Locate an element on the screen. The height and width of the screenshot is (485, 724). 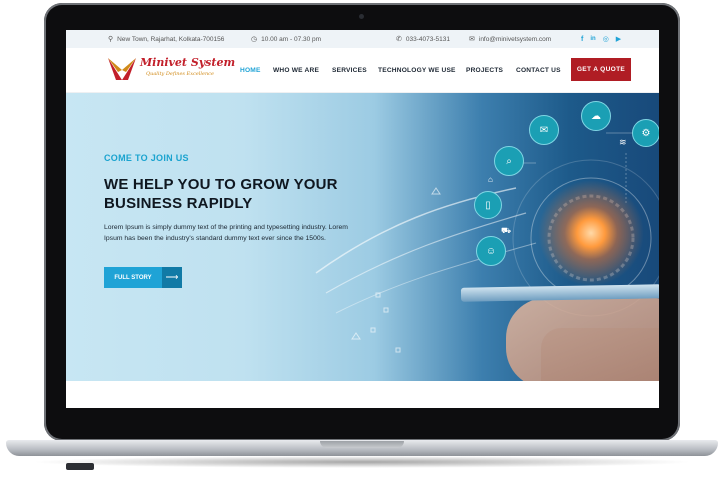
laptop-notch is located at coordinates (362, 444).